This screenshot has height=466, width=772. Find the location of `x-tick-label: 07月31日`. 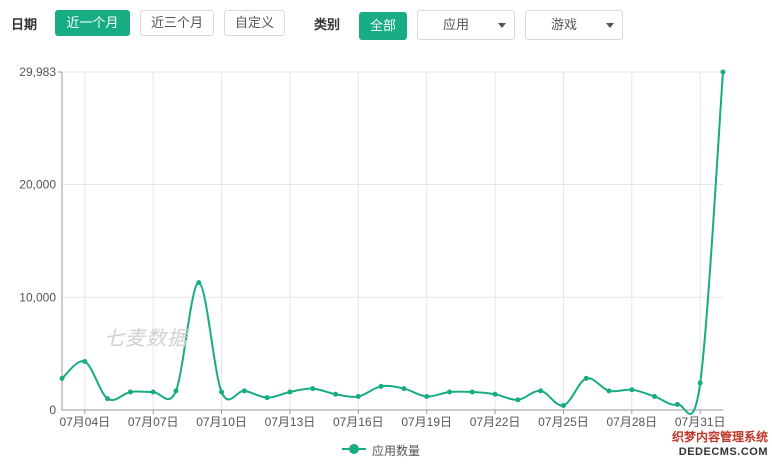

x-tick-label: 07月31日 is located at coordinates (700, 422).